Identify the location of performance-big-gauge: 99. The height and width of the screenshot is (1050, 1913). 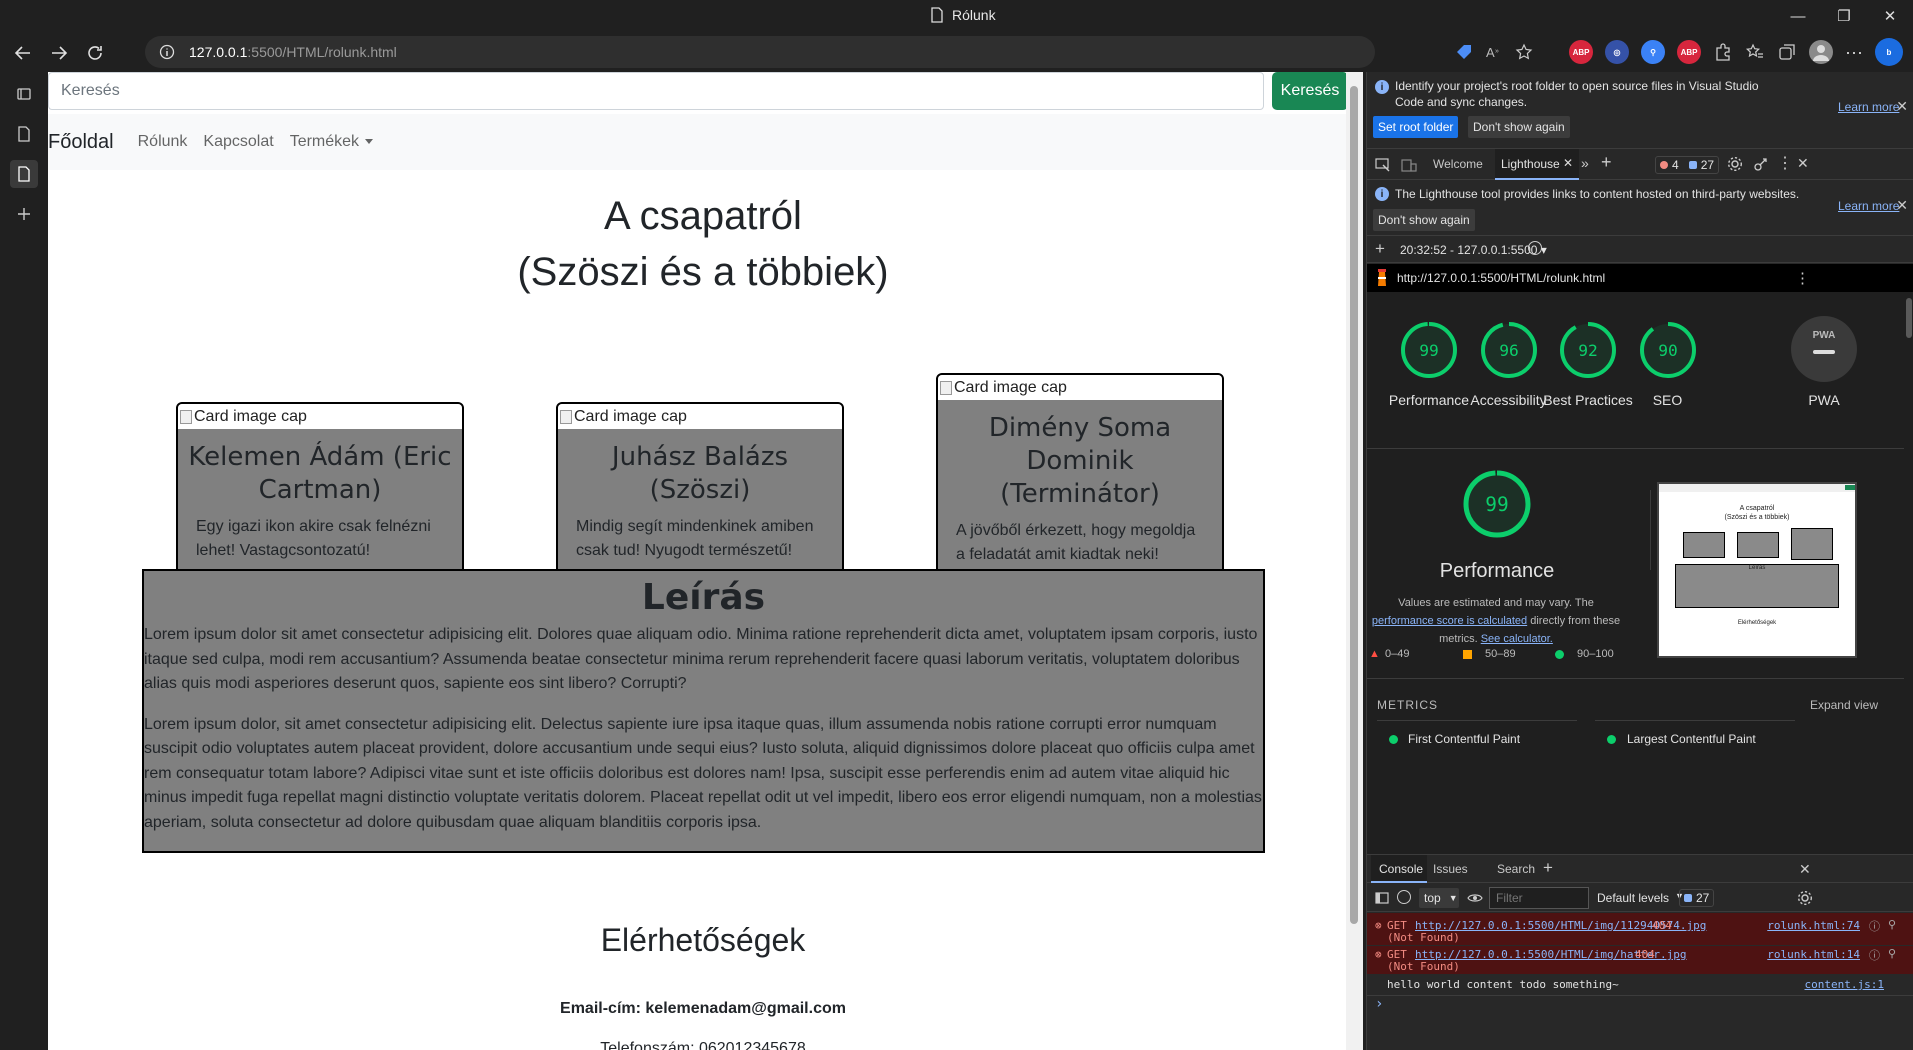
(1497, 504).